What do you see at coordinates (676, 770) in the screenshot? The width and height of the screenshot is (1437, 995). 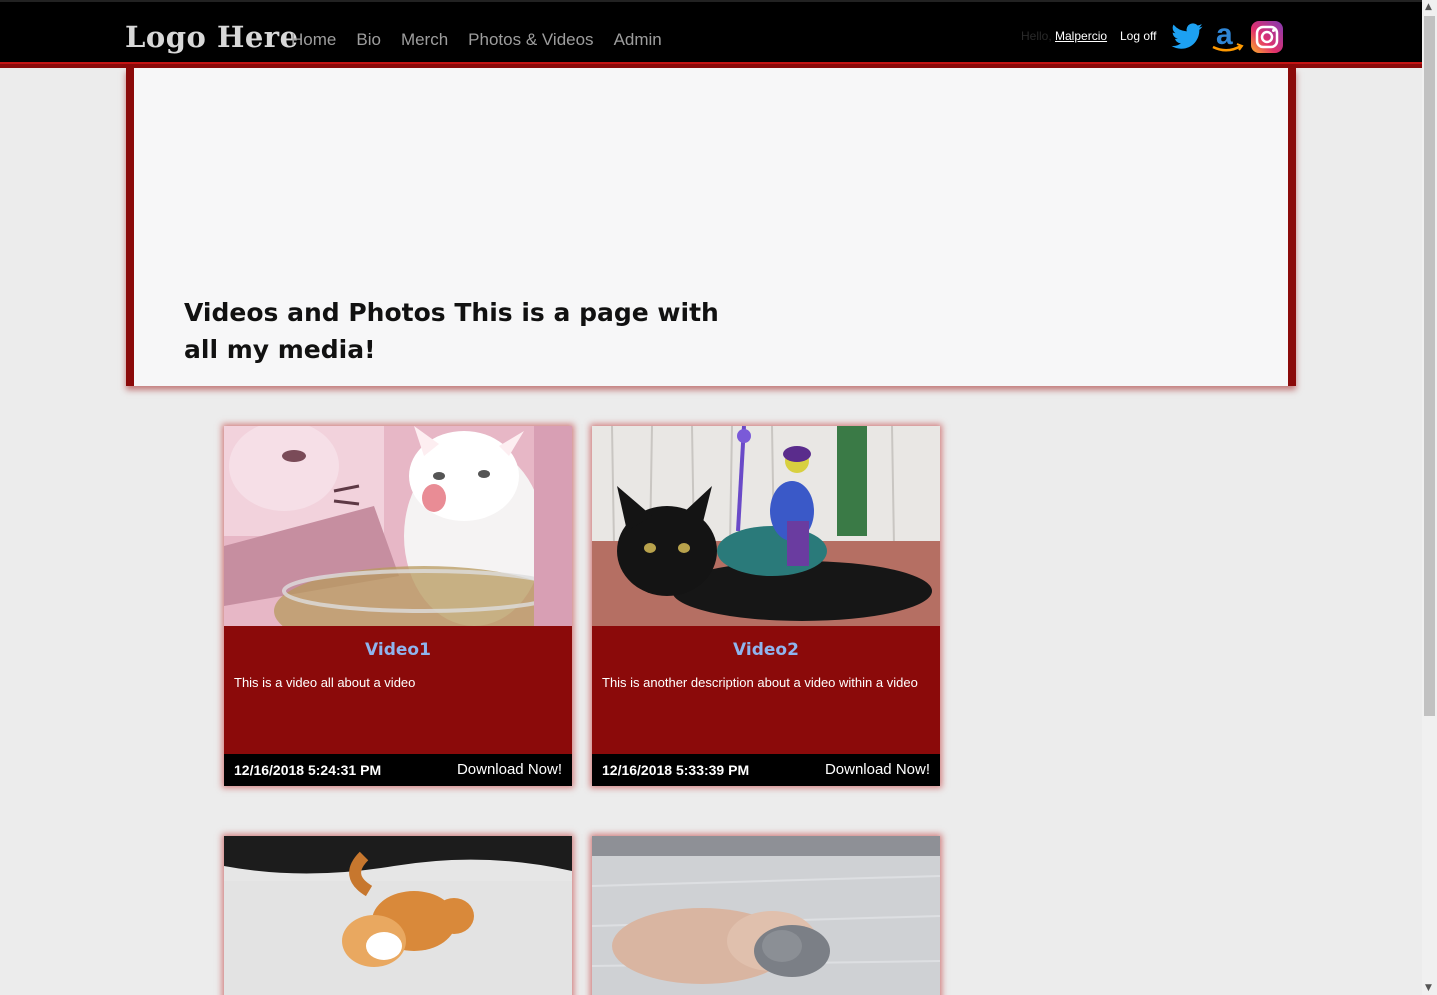 I see `card-date: 12/16/2018 5:33:39 PM` at bounding box center [676, 770].